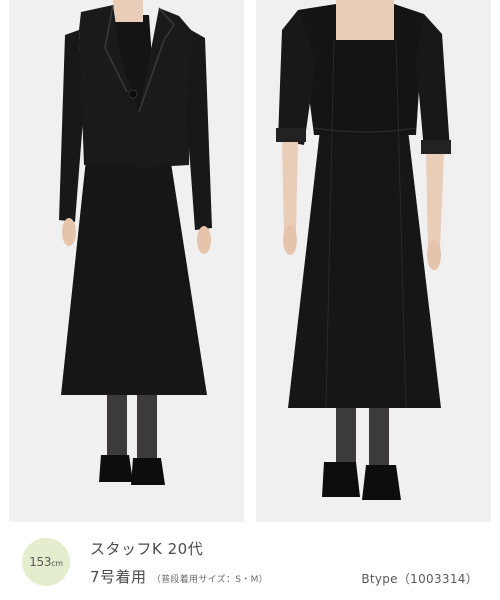  What do you see at coordinates (147, 549) in the screenshot?
I see `staff-name: スタッフK 20代` at bounding box center [147, 549].